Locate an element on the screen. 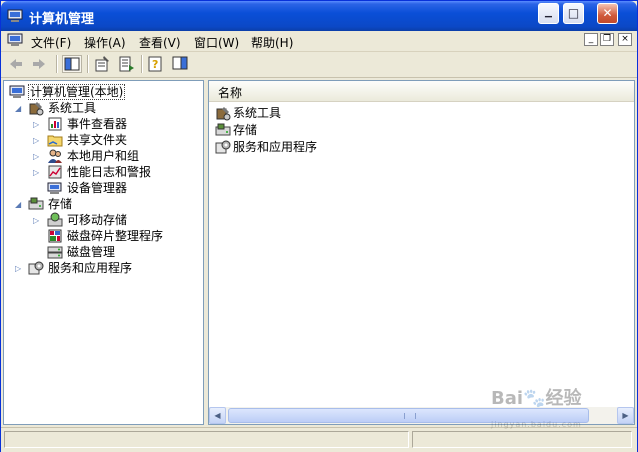 The width and height of the screenshot is (638, 452). minimize-button: ▁ is located at coordinates (548, 13).